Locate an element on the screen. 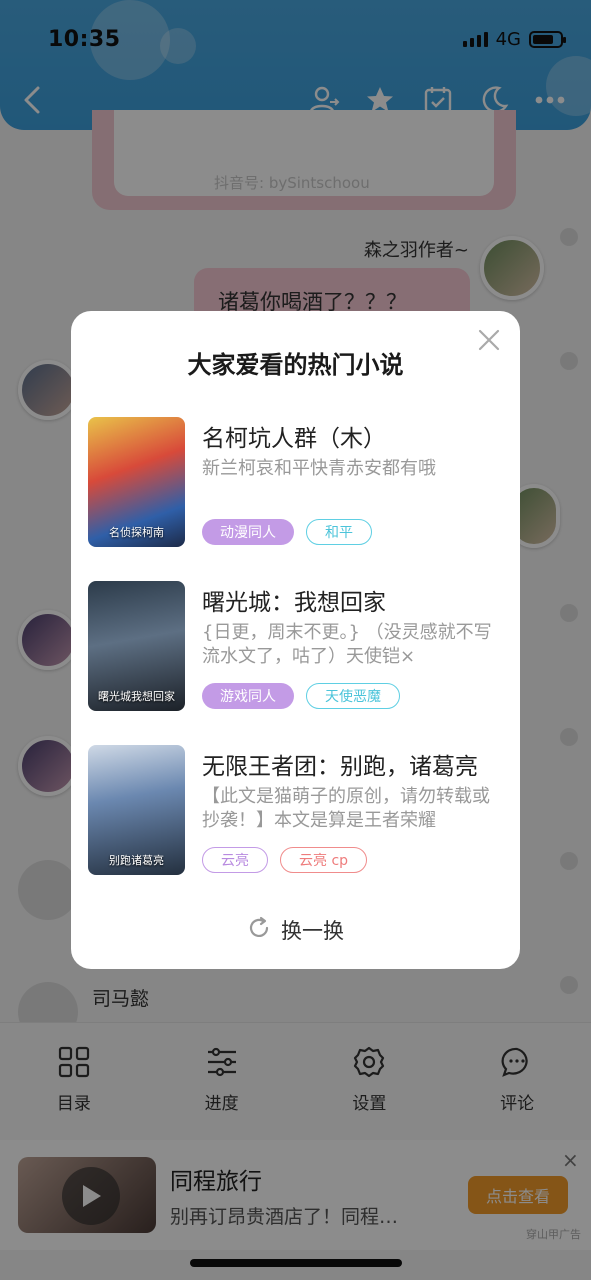  novel-tag: 游戏同人 is located at coordinates (248, 696).